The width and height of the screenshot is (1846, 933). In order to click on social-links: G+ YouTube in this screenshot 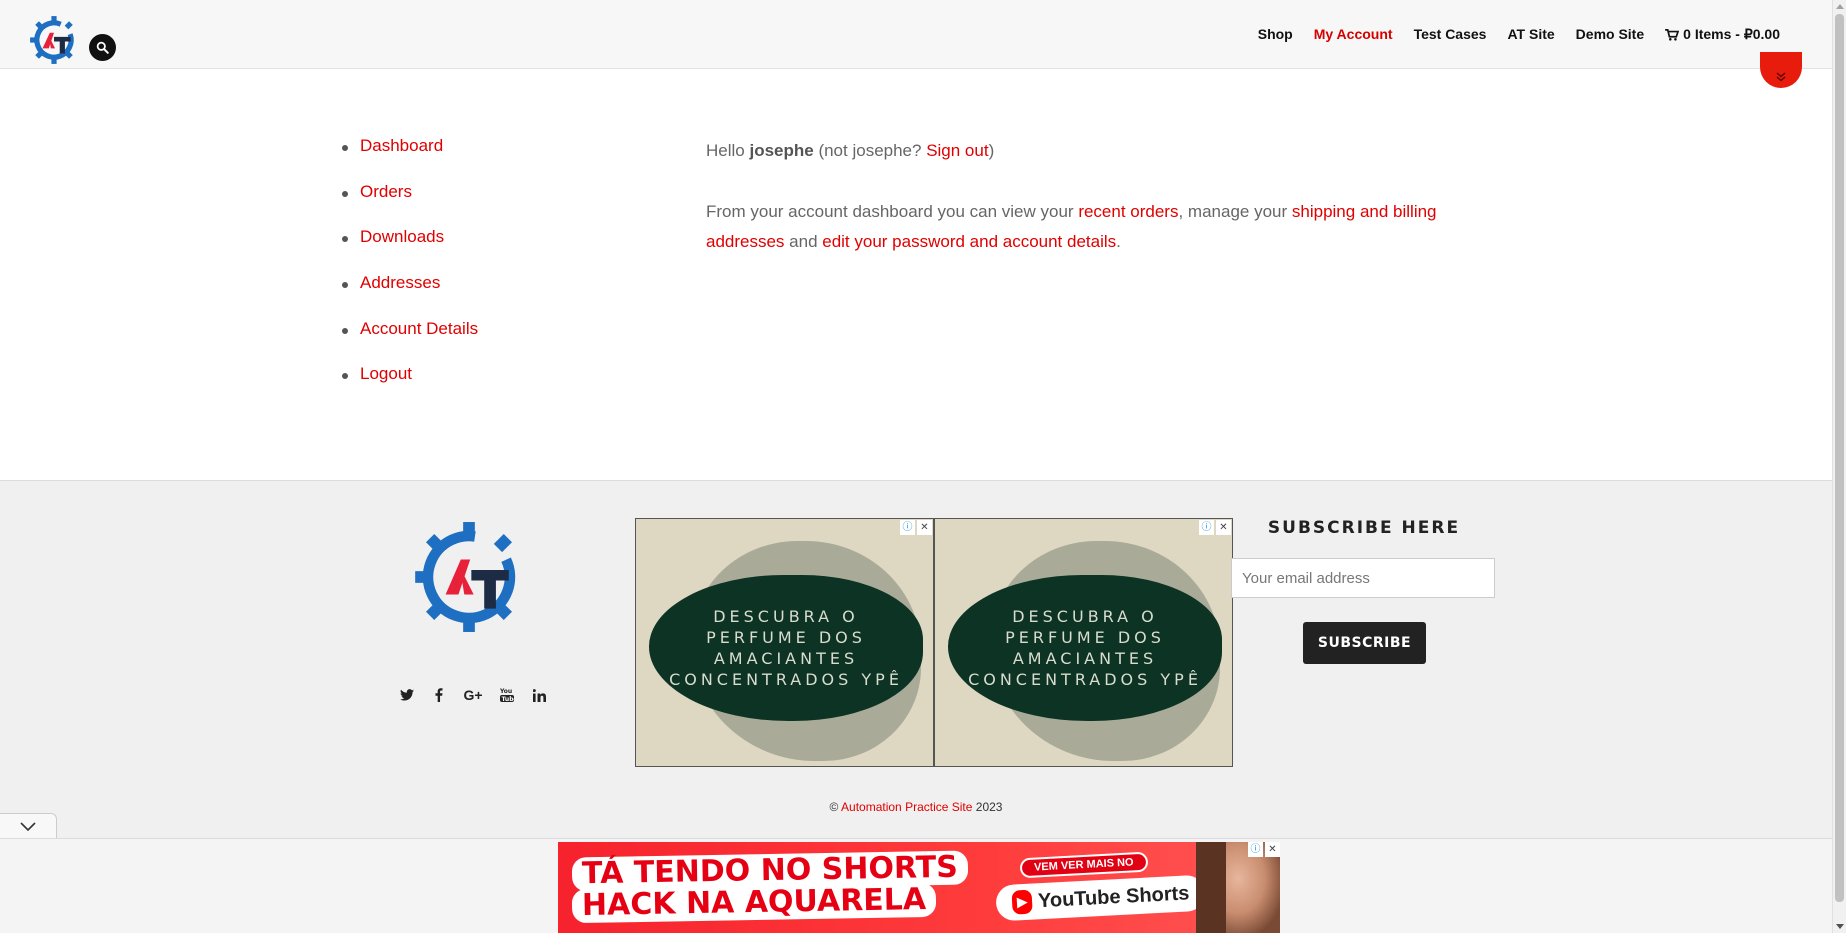, I will do `click(473, 695)`.